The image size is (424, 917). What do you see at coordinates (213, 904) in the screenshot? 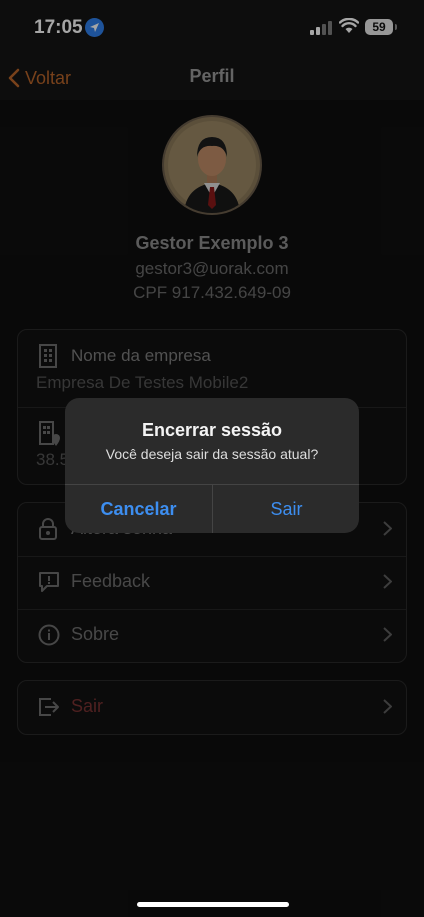
I see `home-indicator` at bounding box center [213, 904].